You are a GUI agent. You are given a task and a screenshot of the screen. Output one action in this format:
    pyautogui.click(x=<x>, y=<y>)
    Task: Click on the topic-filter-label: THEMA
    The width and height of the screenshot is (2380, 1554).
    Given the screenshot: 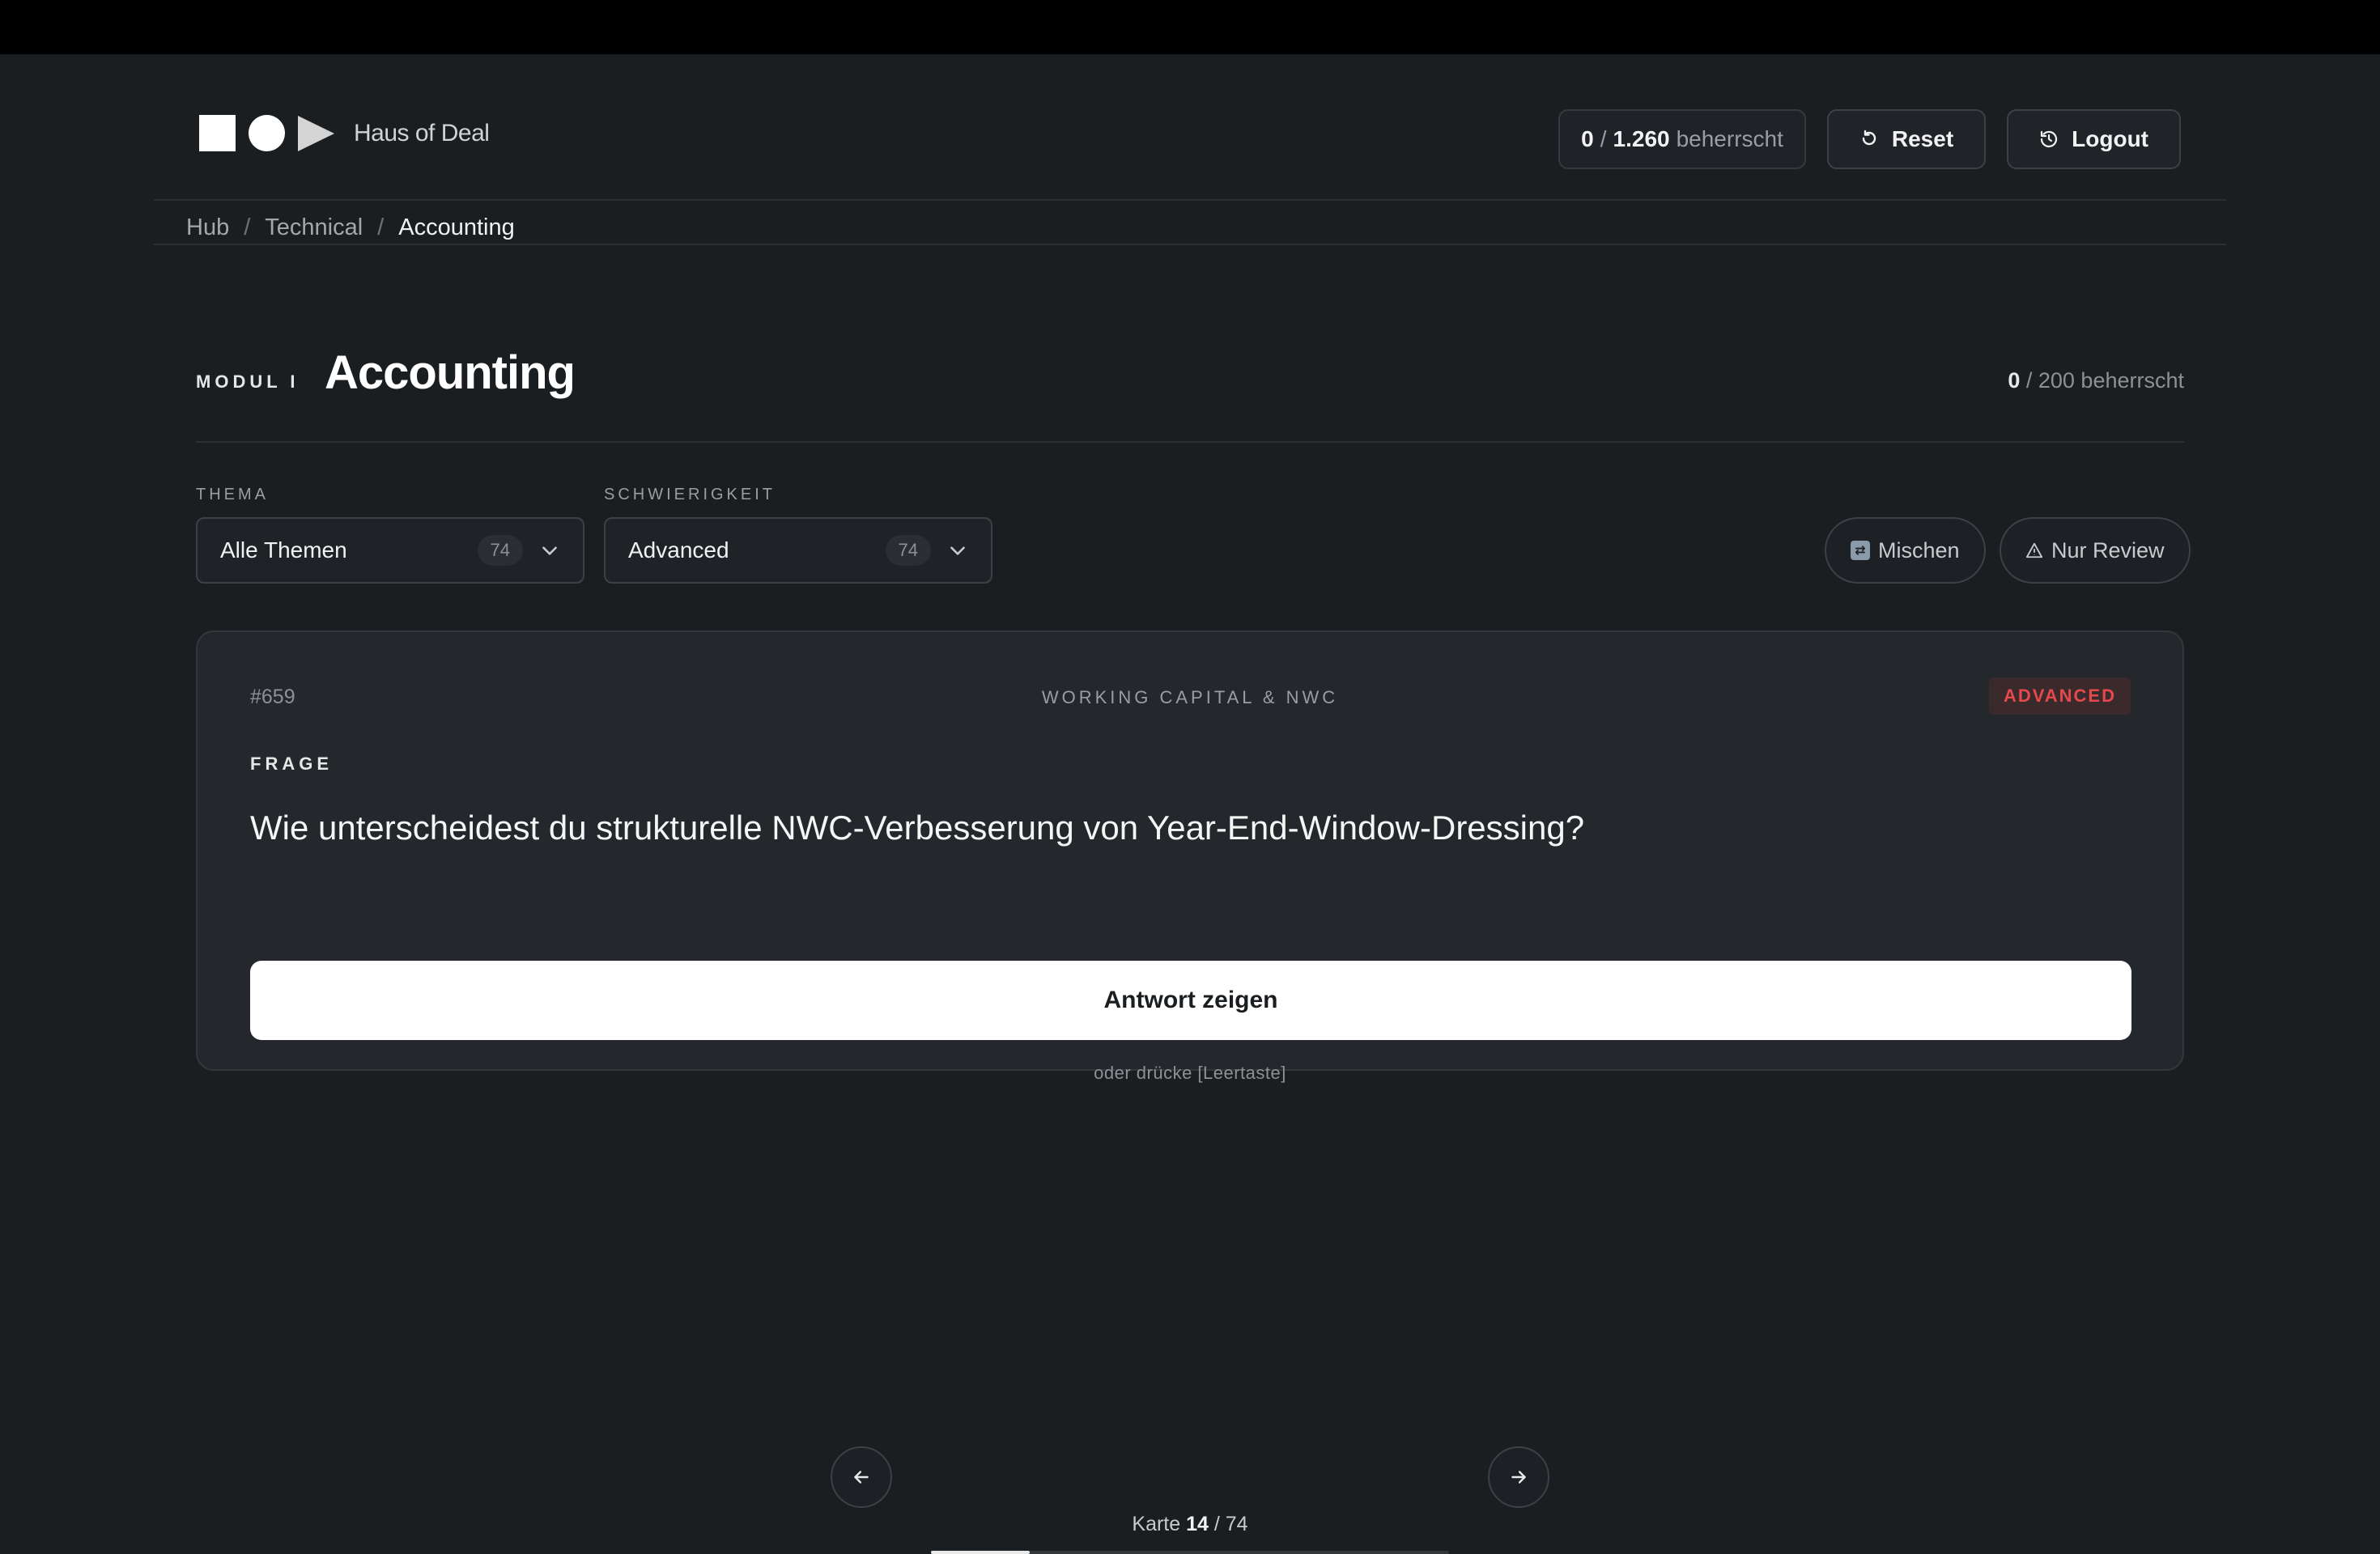 What is the action you would take?
    pyautogui.click(x=233, y=494)
    